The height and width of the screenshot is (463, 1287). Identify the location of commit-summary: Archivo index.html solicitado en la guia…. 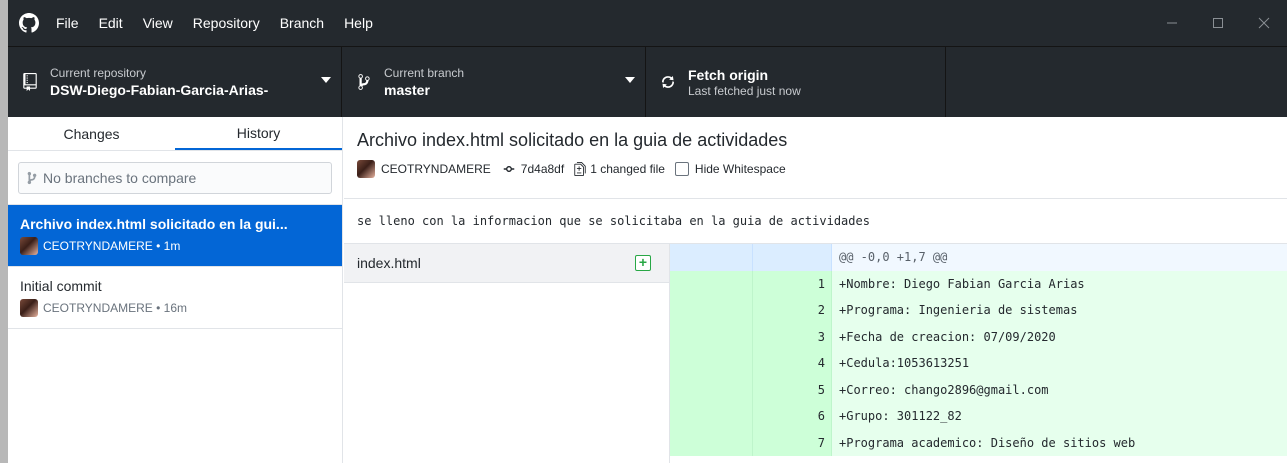
(572, 140).